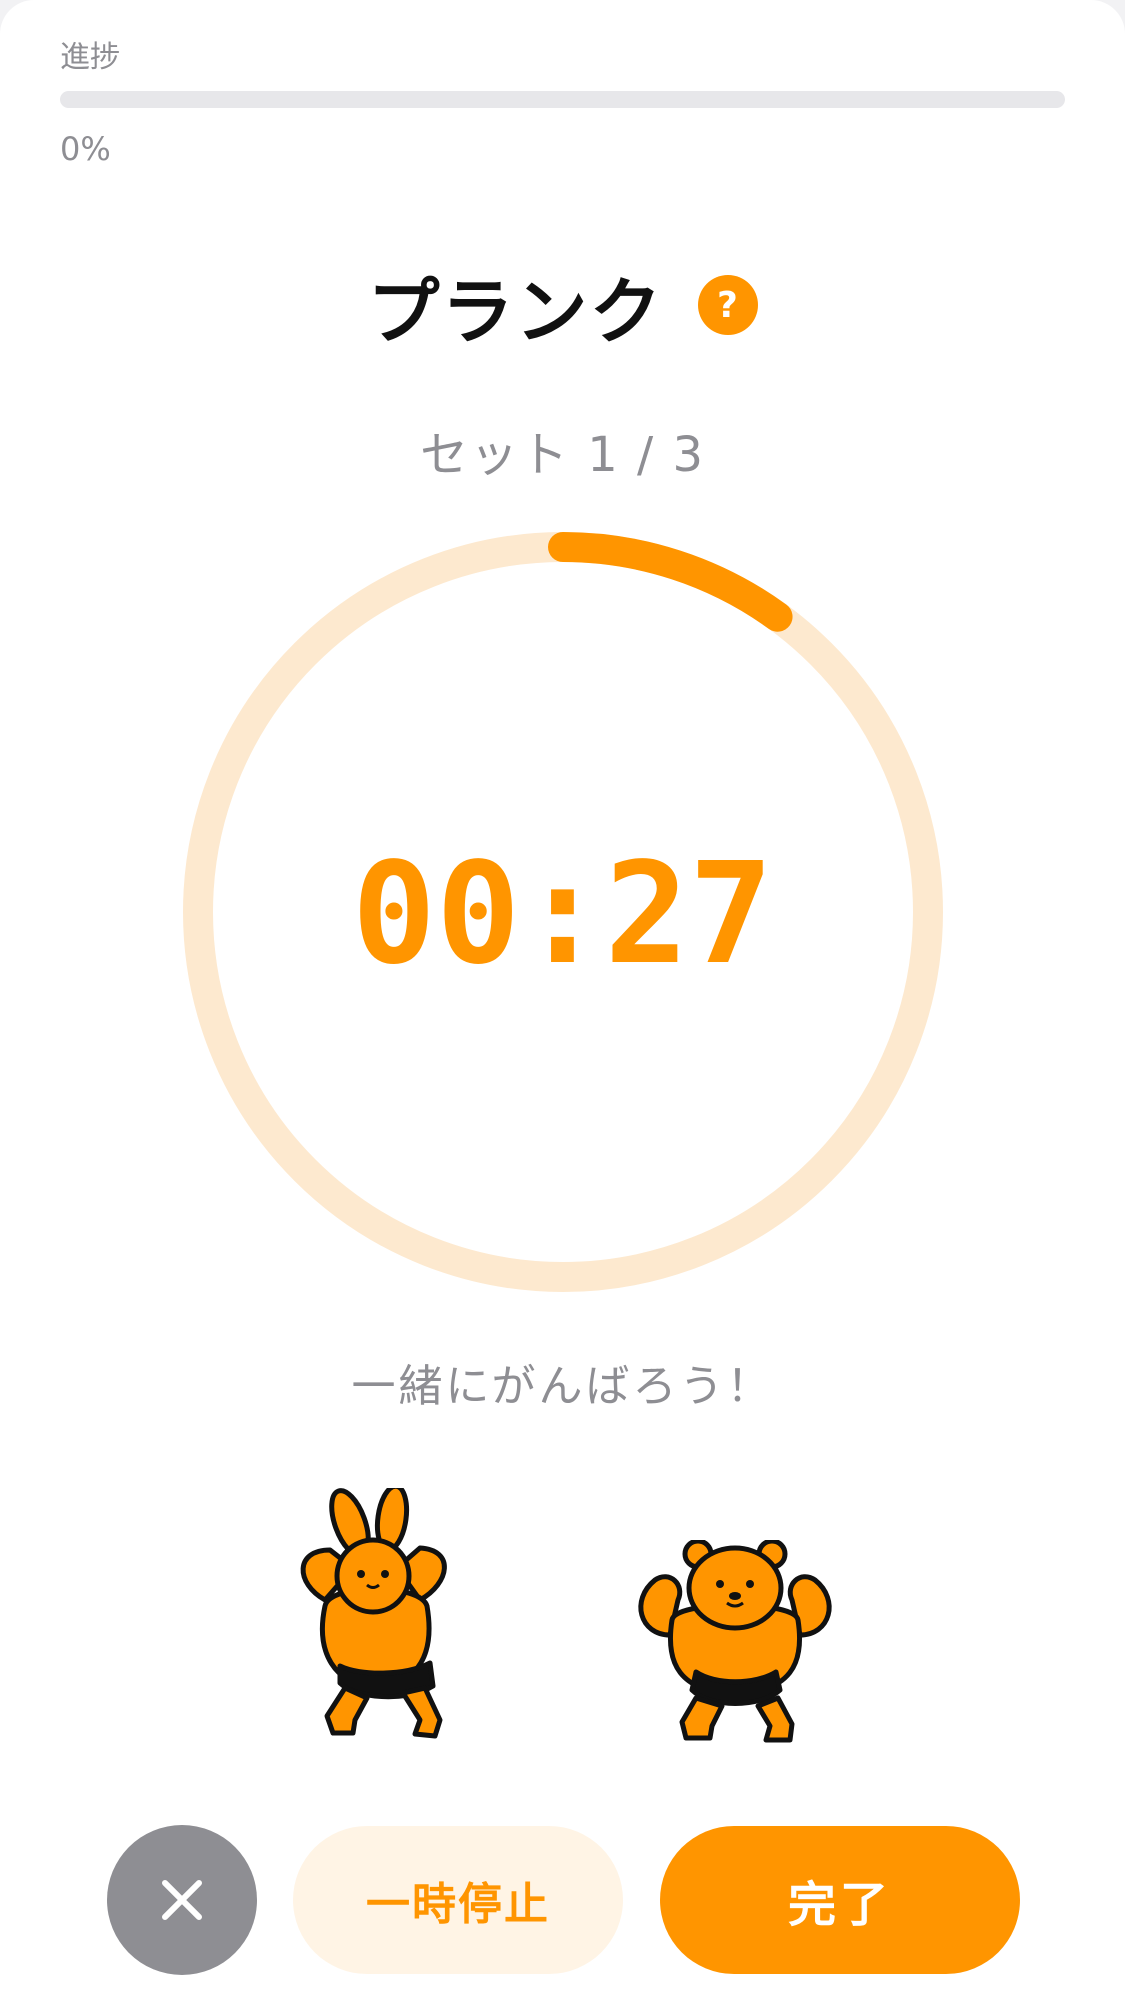 The width and height of the screenshot is (1125, 2004). Describe the element at coordinates (562, 914) in the screenshot. I see `timer-display: 00:27` at that location.